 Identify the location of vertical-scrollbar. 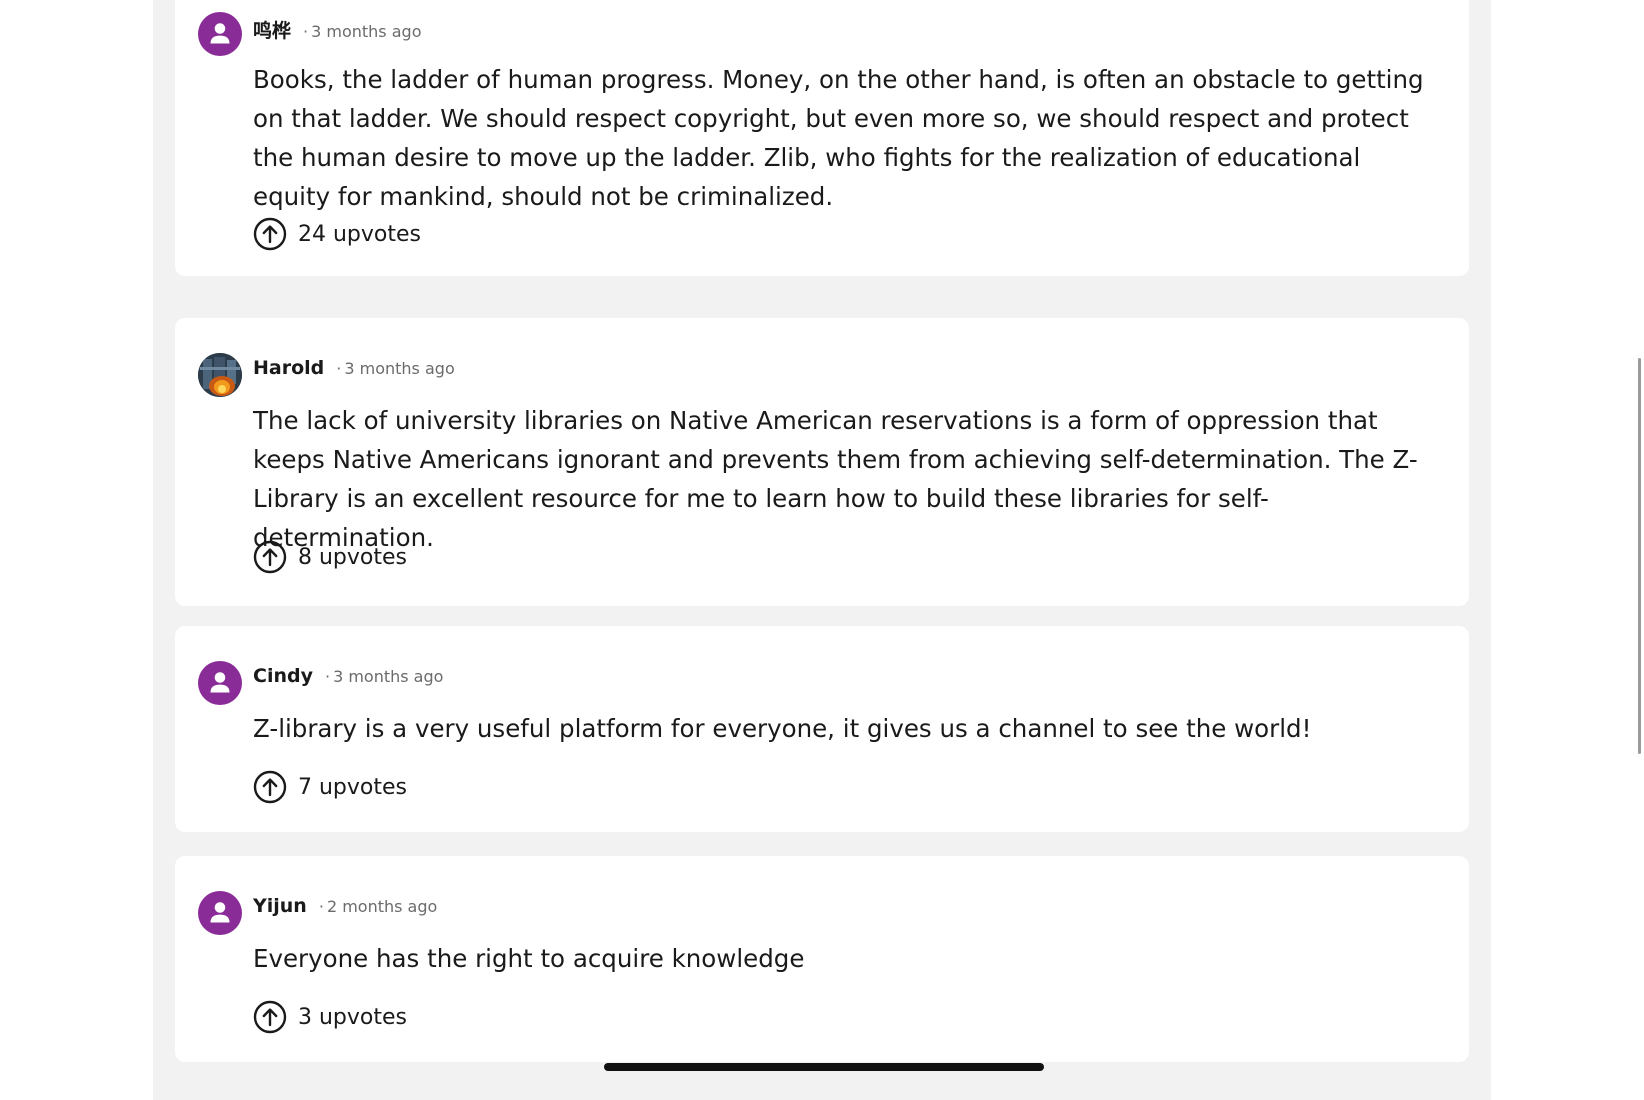
(1639, 556).